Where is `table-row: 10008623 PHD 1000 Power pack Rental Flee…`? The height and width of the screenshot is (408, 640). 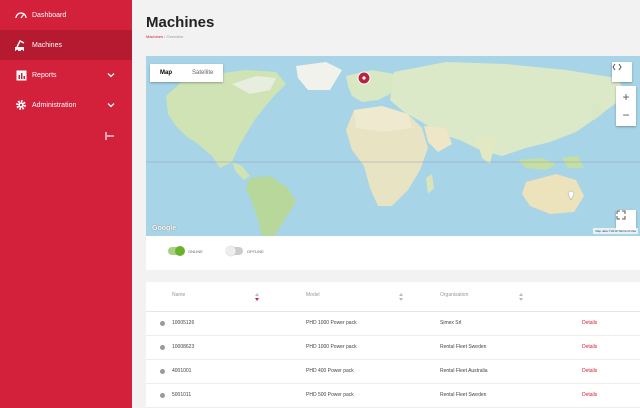
table-row: 10008623 PHD 1000 Power pack Rental Flee… is located at coordinates (393, 348).